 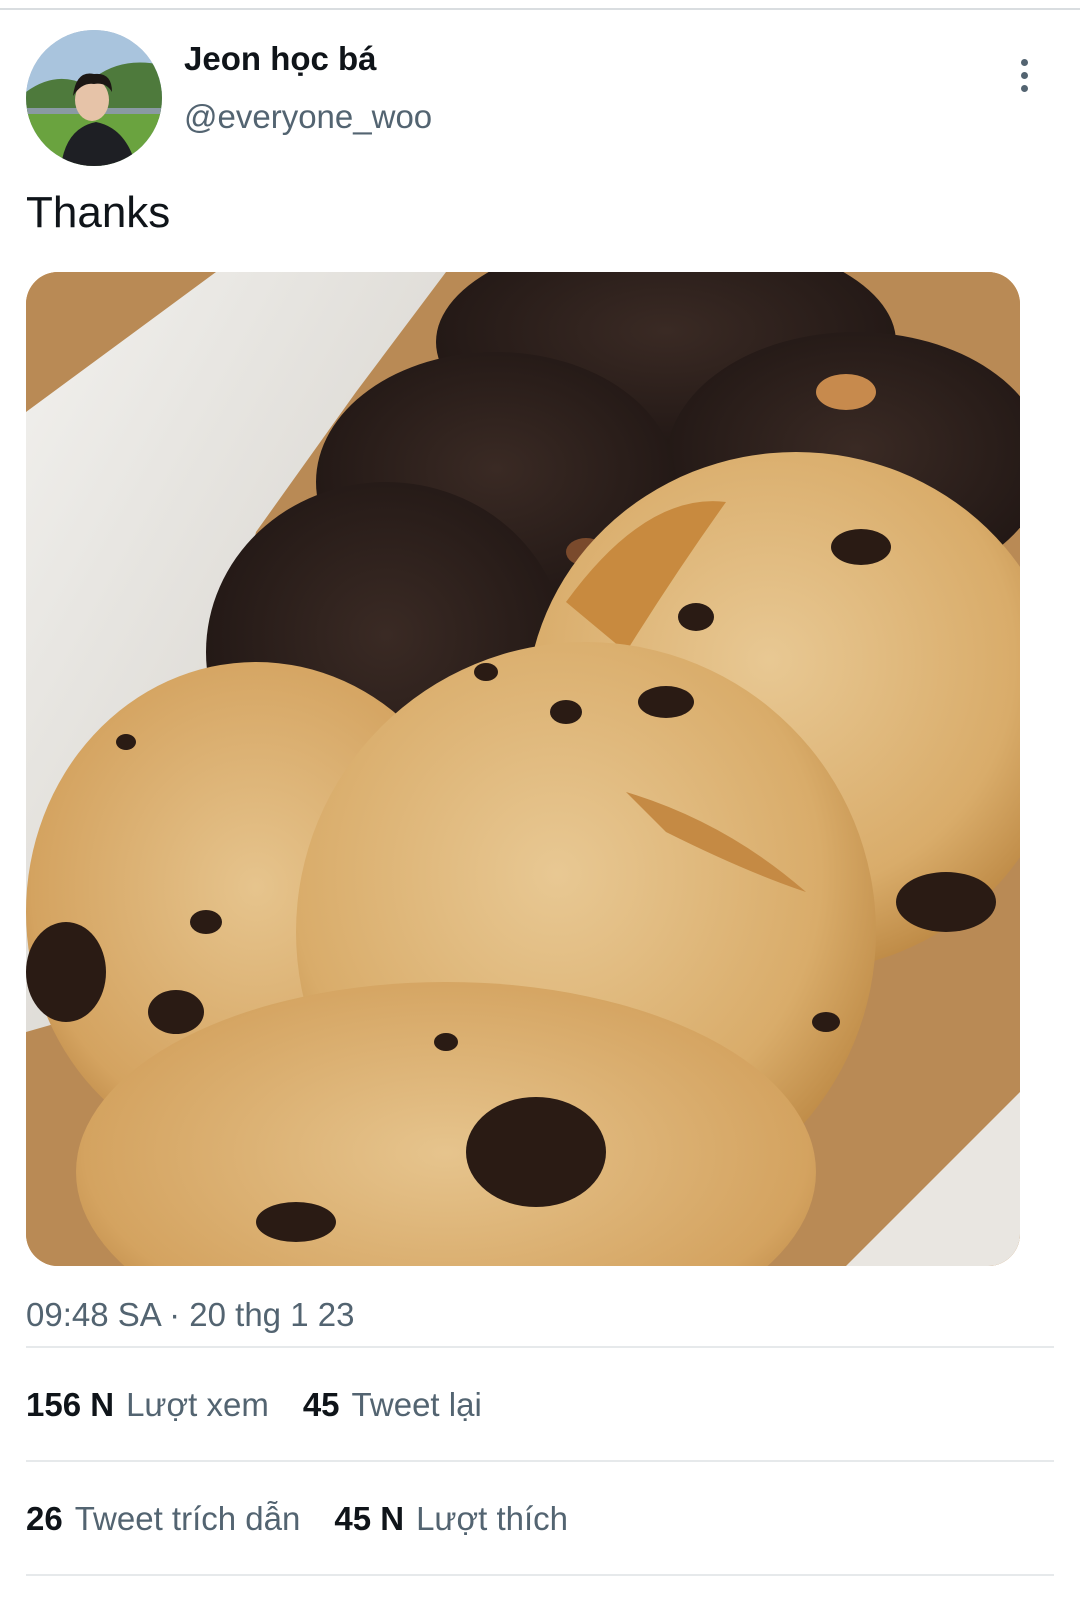 What do you see at coordinates (416, 1404) in the screenshot?
I see `retweets-label: Tweet lại` at bounding box center [416, 1404].